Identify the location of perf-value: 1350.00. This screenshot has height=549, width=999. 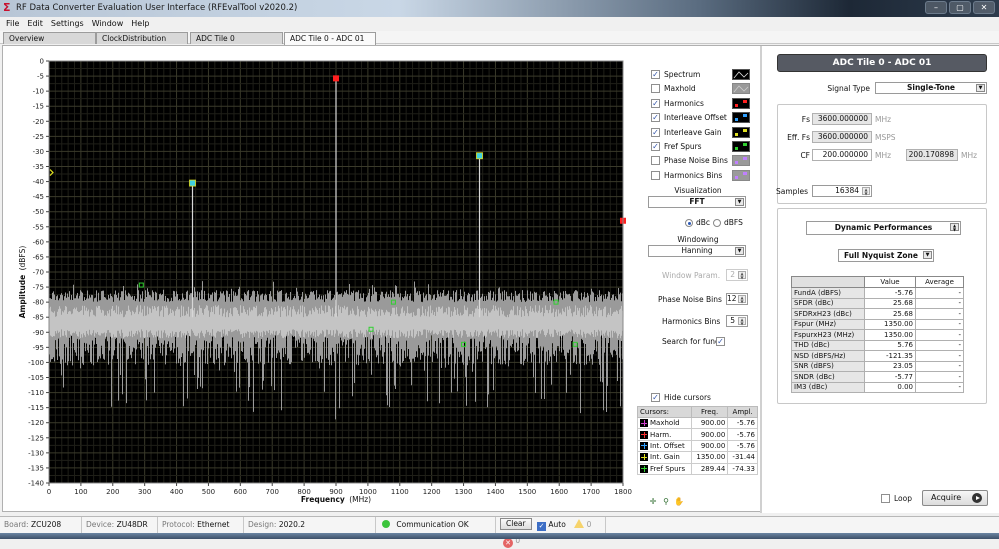
(890, 324).